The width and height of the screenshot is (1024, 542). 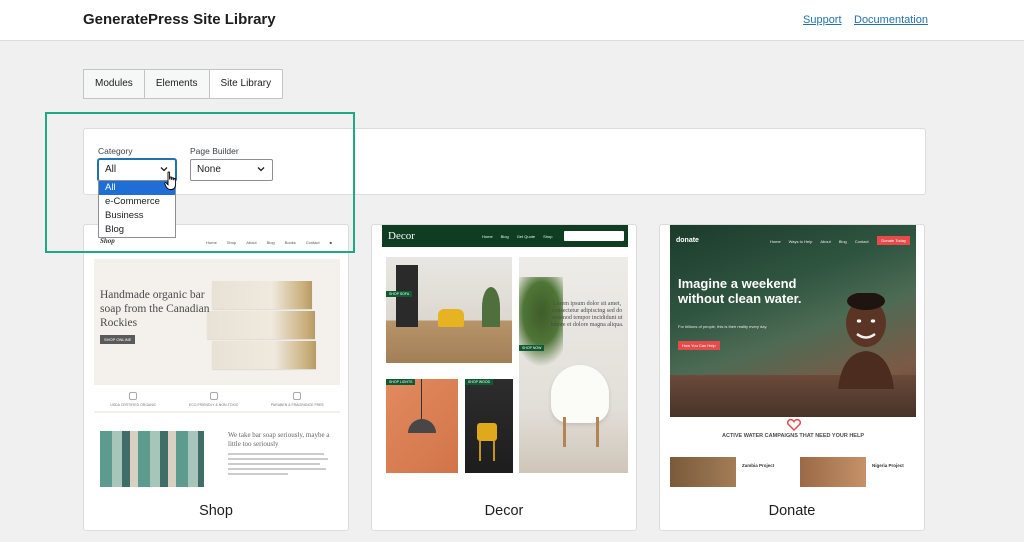 What do you see at coordinates (532, 348) in the screenshot?
I see `decor-tag: SHOP NOW` at bounding box center [532, 348].